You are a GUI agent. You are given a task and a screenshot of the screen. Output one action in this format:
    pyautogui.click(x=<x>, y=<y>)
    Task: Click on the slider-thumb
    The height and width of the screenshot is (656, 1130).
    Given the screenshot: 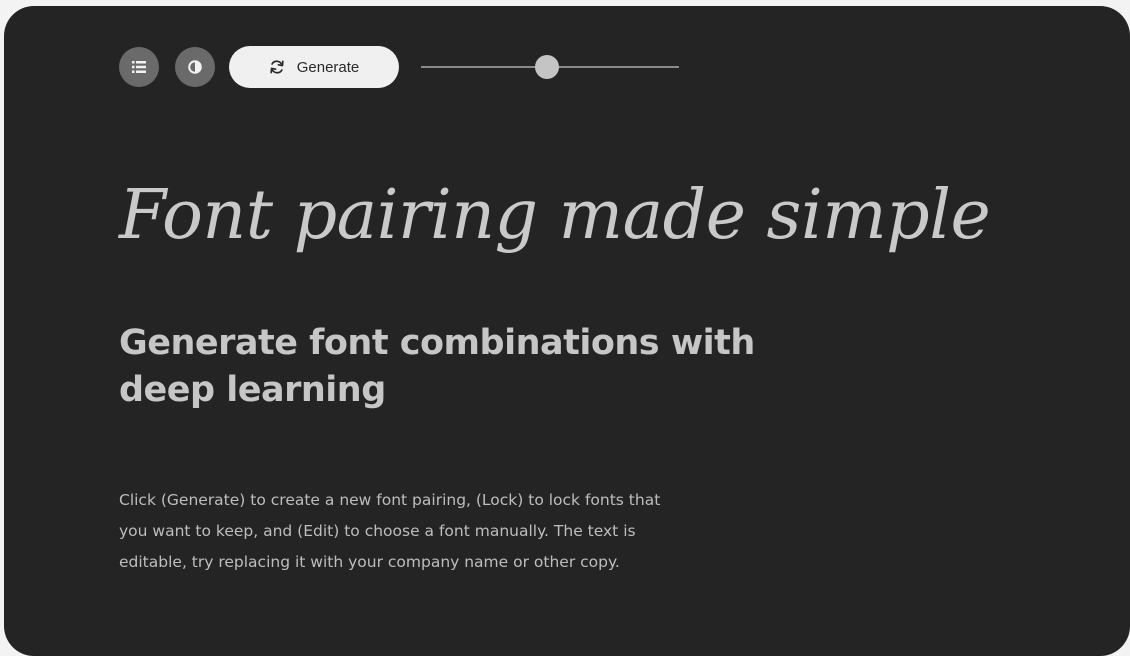 What is the action you would take?
    pyautogui.click(x=547, y=67)
    